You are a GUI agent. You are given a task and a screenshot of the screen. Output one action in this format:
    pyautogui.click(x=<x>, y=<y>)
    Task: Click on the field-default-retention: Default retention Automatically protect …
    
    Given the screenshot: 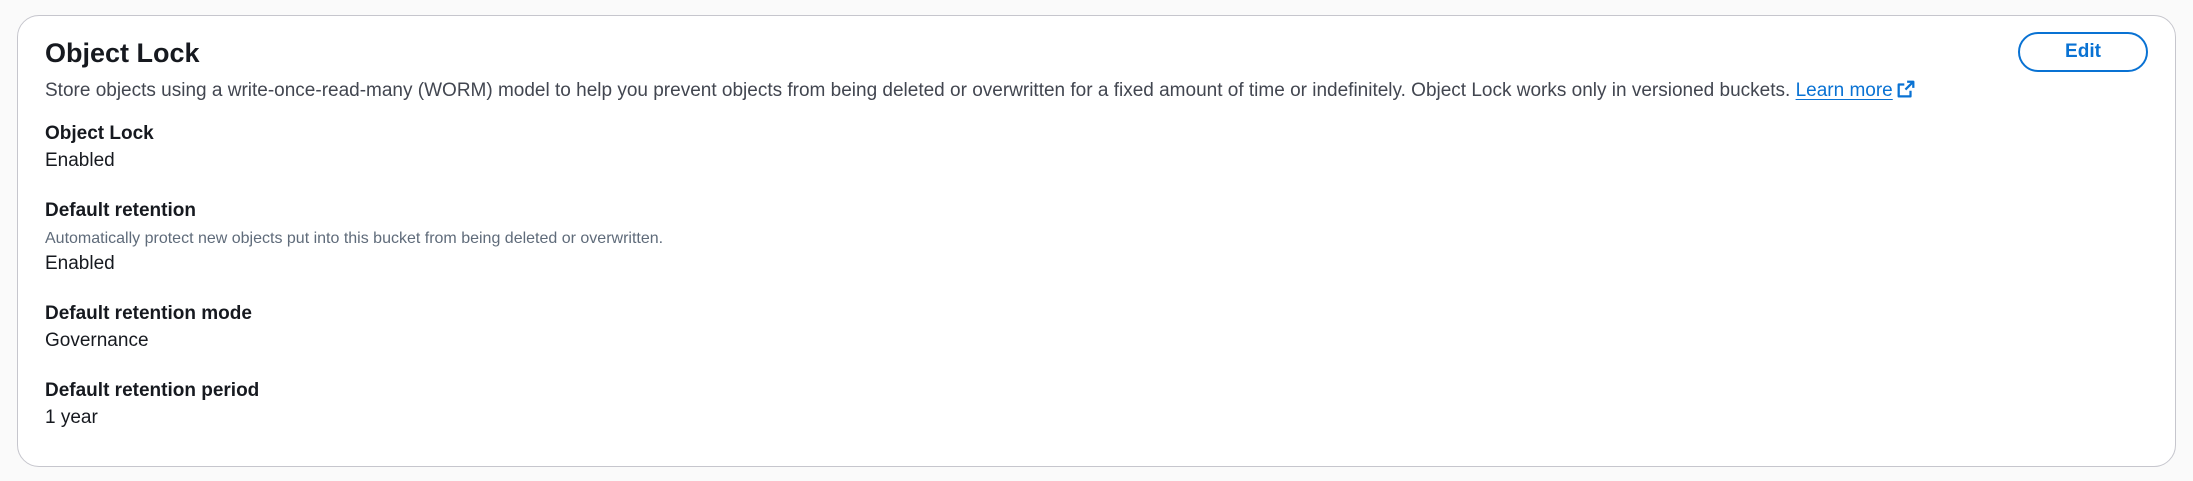 What is the action you would take?
    pyautogui.click(x=354, y=237)
    